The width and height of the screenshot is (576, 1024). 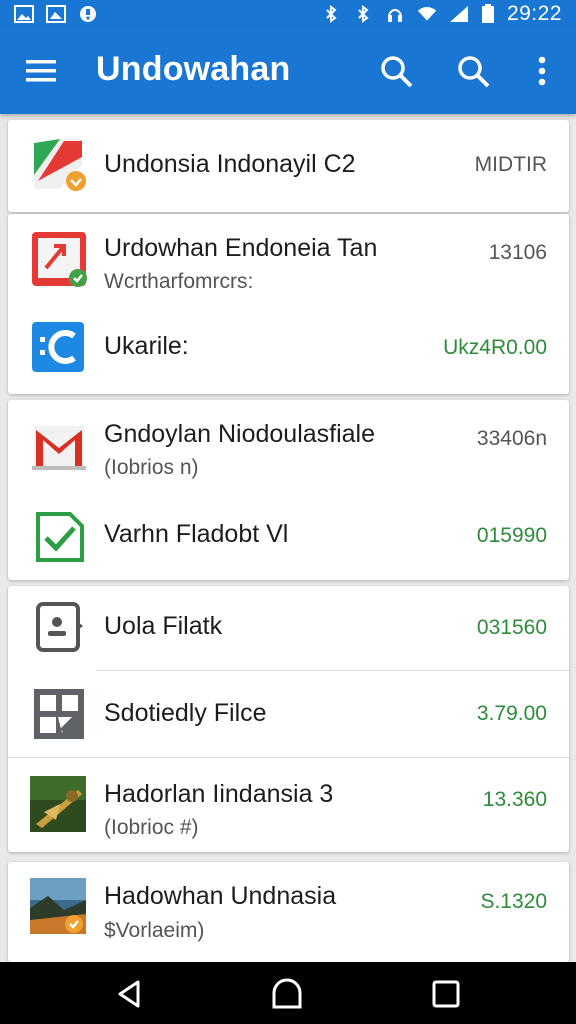 I want to click on item-subtitle: (Iobrios n), so click(x=151, y=467).